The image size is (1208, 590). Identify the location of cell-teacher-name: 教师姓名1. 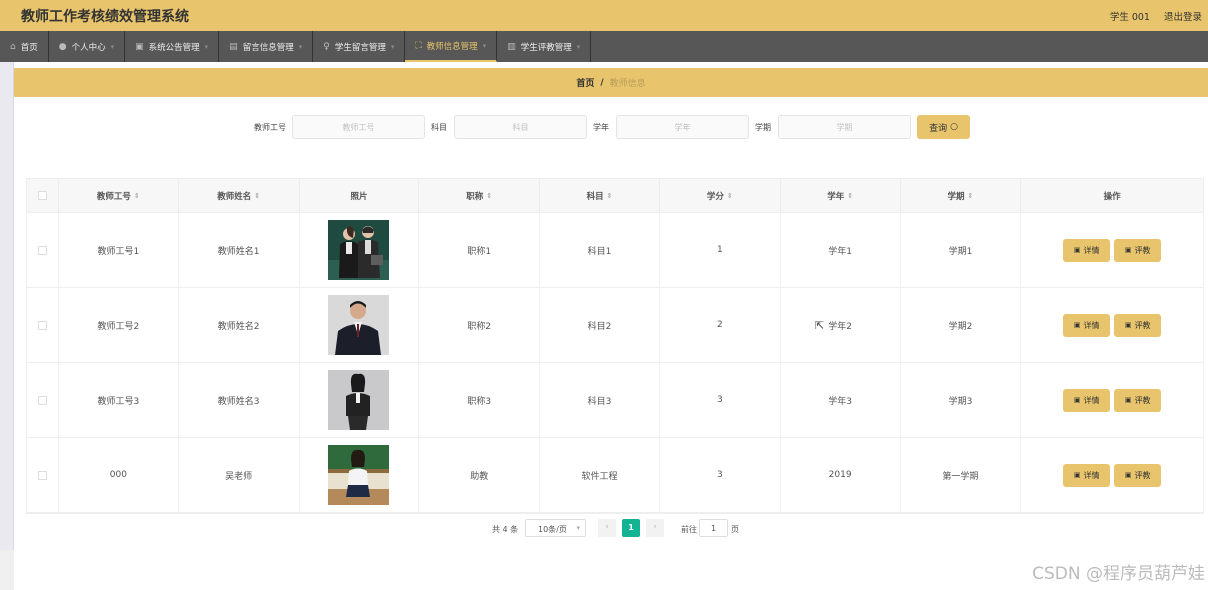
(239, 250).